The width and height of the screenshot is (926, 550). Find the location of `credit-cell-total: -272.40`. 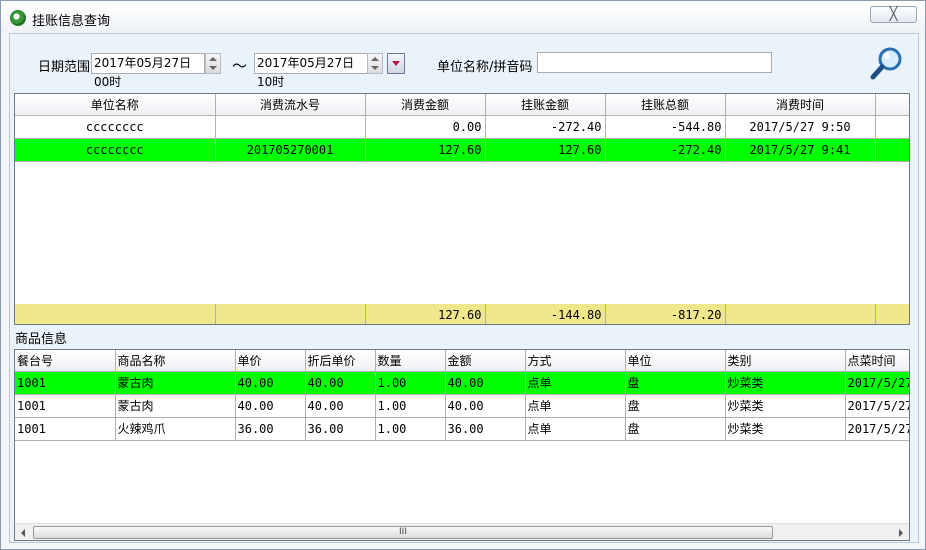

credit-cell-total: -272.40 is located at coordinates (665, 150).